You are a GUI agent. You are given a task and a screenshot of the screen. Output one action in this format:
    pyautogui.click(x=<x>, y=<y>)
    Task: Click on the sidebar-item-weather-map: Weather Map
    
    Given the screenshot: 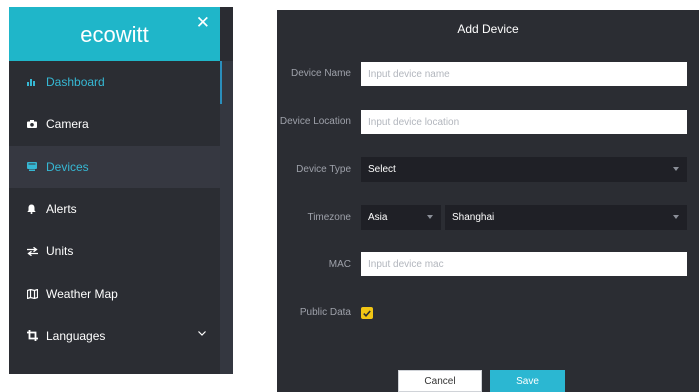 What is the action you would take?
    pyautogui.click(x=114, y=293)
    